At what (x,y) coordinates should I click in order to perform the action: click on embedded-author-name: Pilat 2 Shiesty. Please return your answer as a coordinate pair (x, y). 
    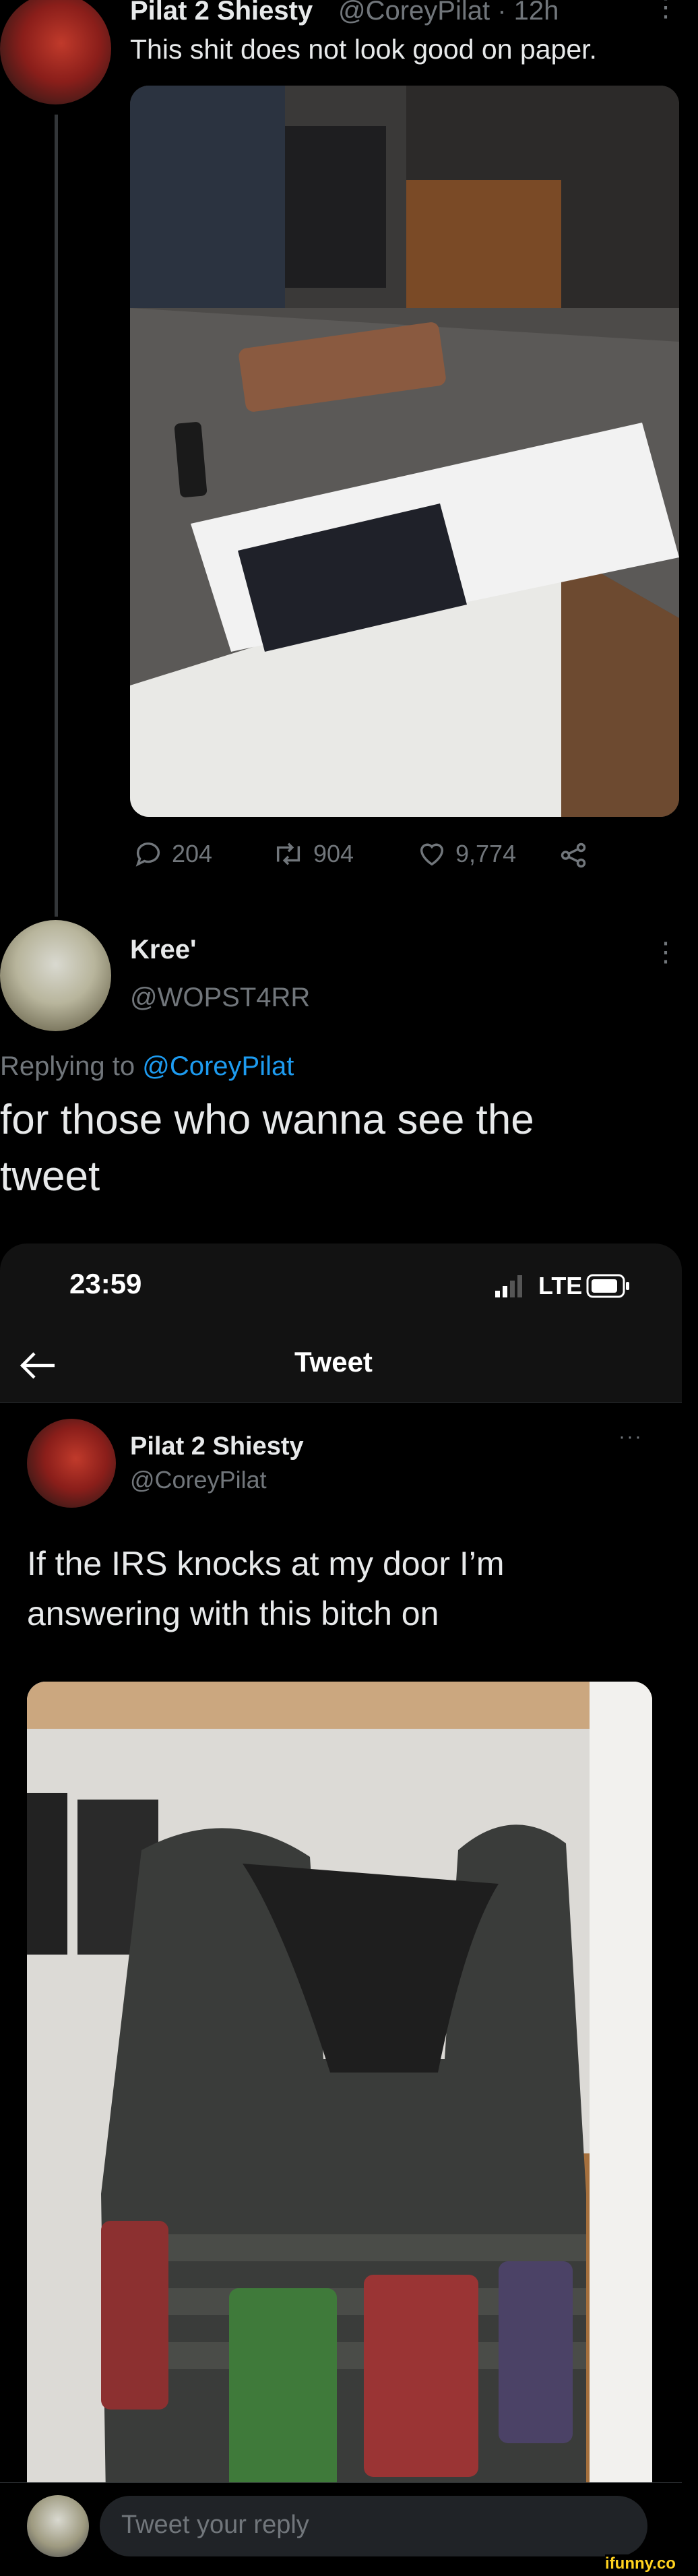
    Looking at the image, I should click on (217, 1447).